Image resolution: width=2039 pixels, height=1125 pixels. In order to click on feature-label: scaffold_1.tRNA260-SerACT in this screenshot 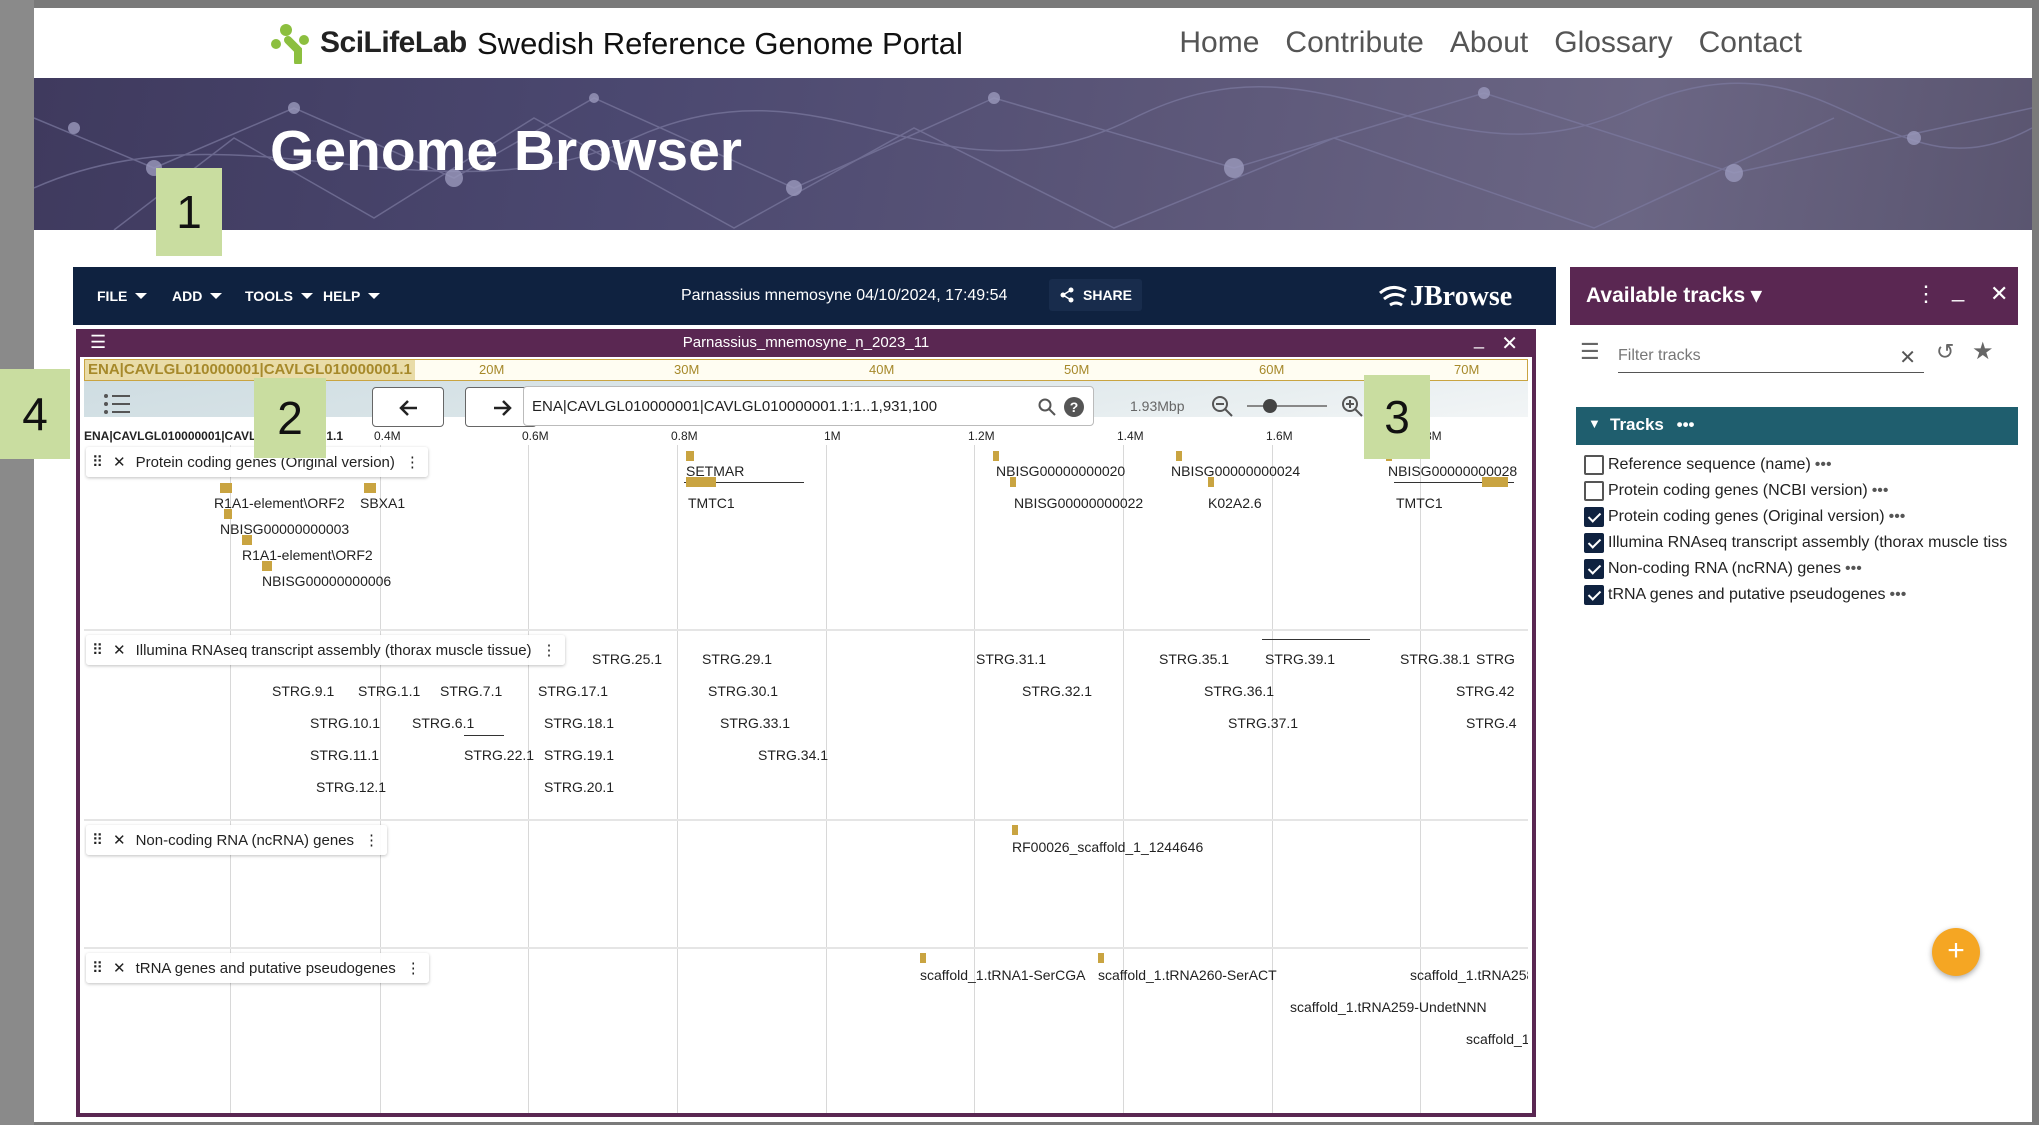, I will do `click(1187, 975)`.